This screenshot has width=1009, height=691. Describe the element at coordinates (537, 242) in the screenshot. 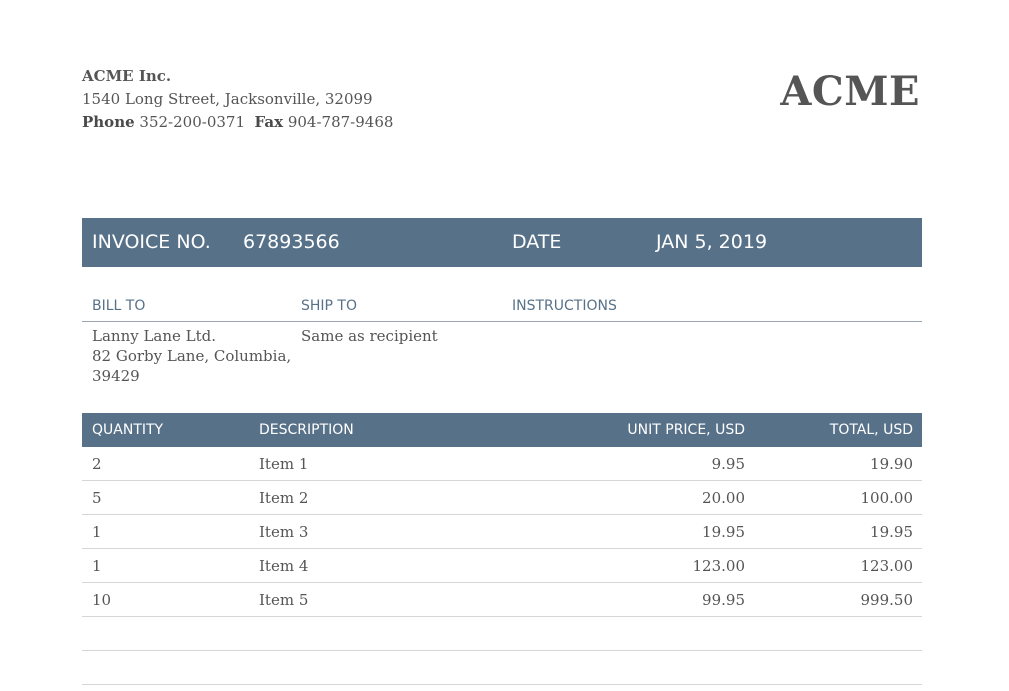

I see `invoice-date-label: DATE` at that location.